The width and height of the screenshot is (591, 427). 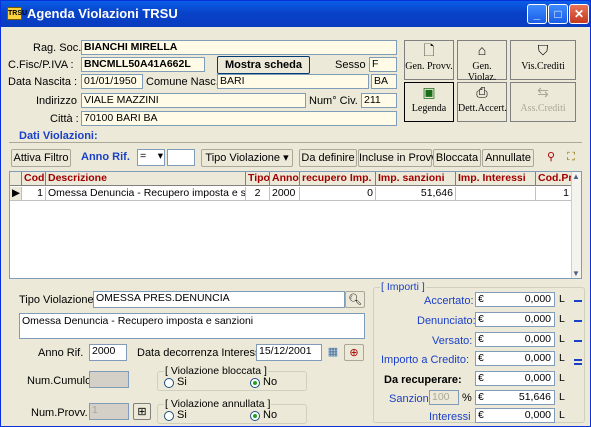 I want to click on printer-icon: ⎙, so click(x=482, y=93).